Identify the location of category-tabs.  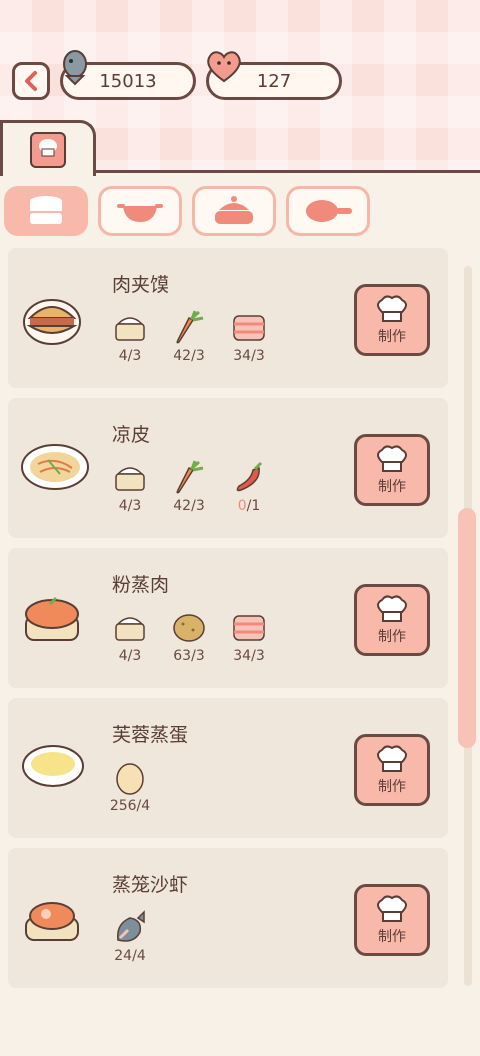
(240, 212).